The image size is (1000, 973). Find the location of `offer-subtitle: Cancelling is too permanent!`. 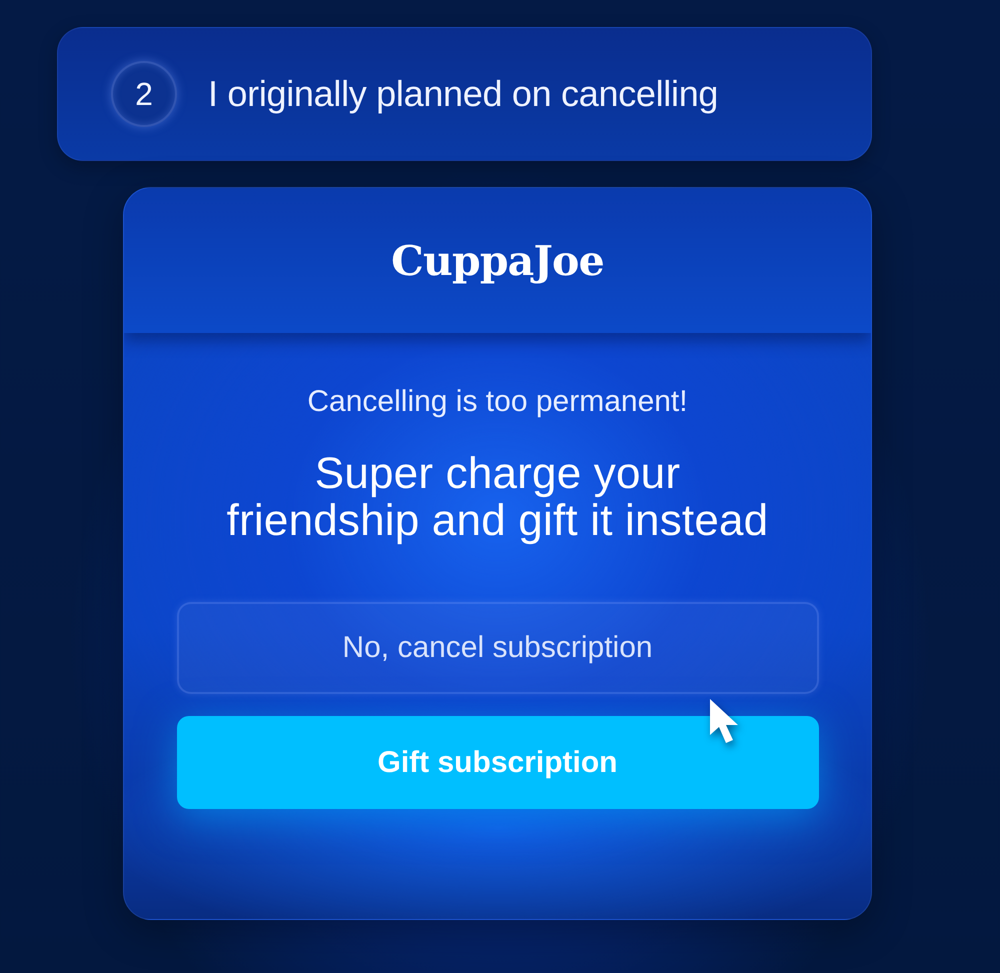

offer-subtitle: Cancelling is too permanent! is located at coordinates (497, 402).